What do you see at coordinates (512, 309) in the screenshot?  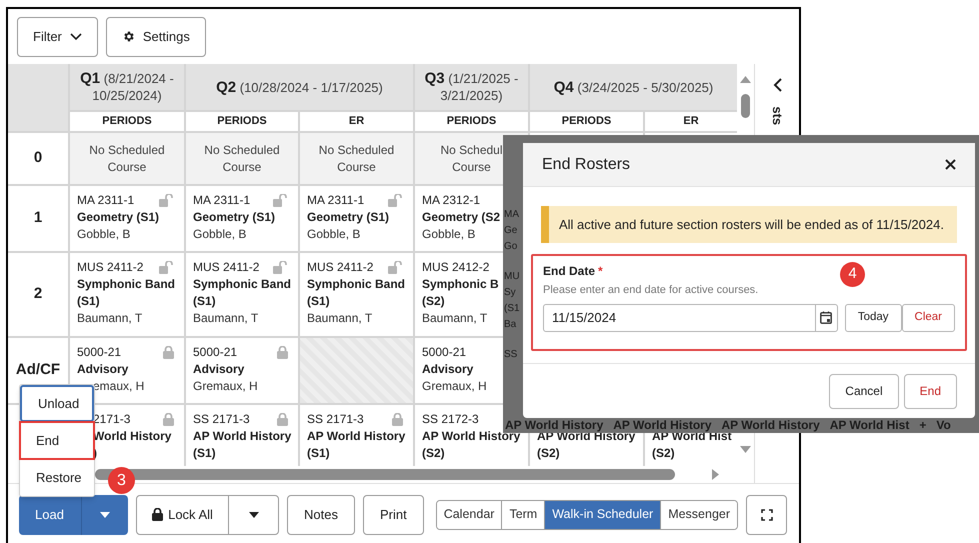 I see `faded-text: (S1` at bounding box center [512, 309].